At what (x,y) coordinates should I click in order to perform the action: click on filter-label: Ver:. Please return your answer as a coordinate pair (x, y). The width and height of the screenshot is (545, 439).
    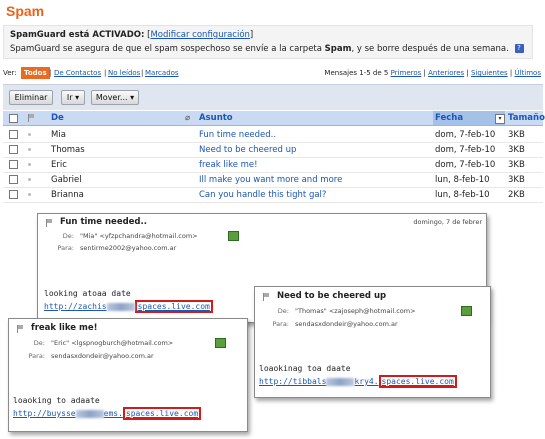
    Looking at the image, I should click on (10, 73).